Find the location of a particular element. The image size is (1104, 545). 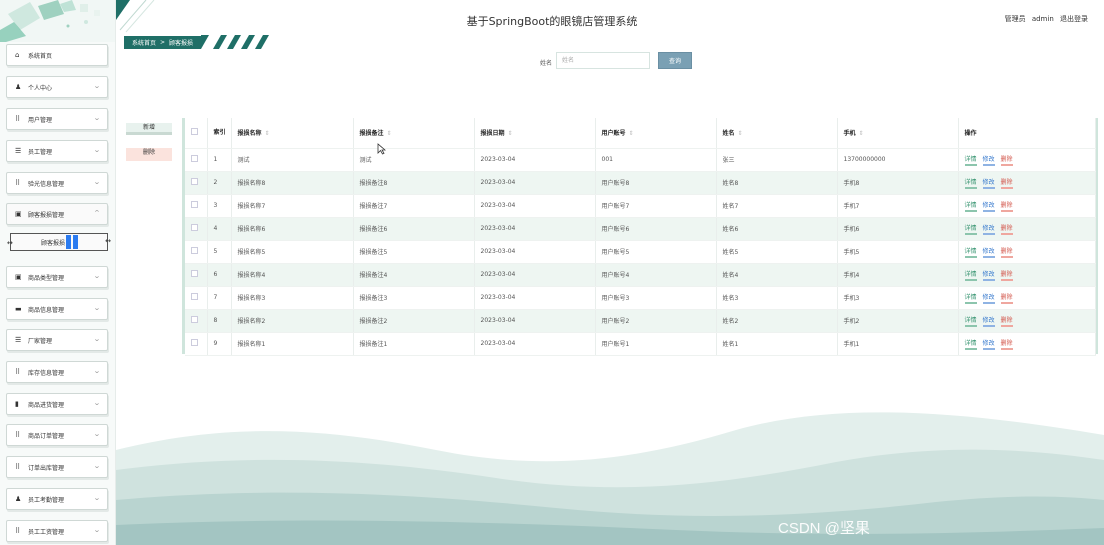

column-header-note: 报损备注 ⇕ is located at coordinates (414, 133).